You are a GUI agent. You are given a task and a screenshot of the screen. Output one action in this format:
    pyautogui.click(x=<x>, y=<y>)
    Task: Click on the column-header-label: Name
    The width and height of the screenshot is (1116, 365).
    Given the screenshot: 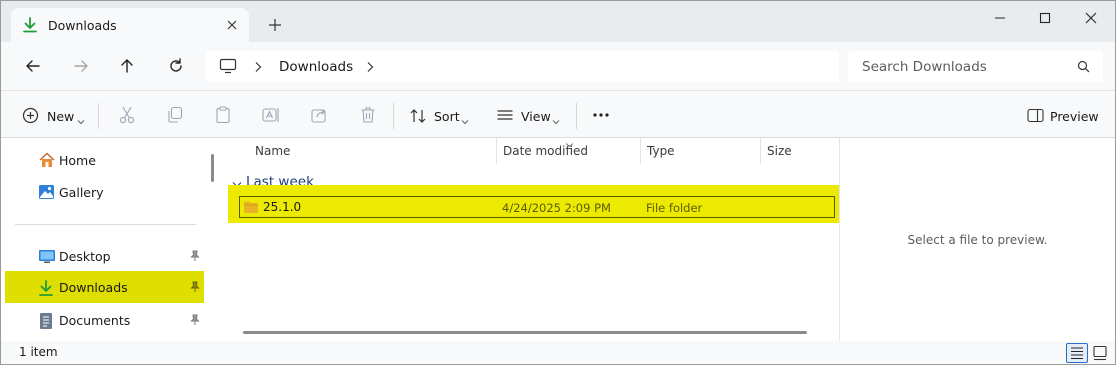 What is the action you would take?
    pyautogui.click(x=273, y=151)
    